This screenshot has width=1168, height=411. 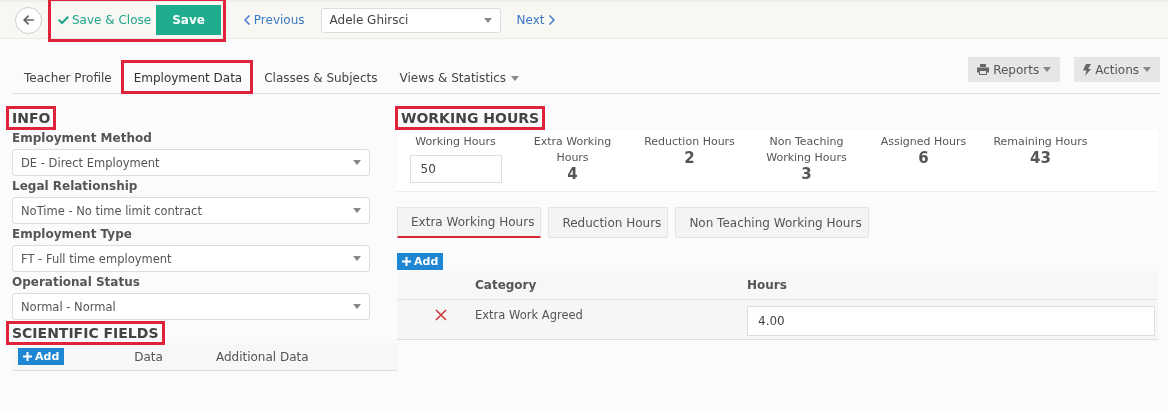 What do you see at coordinates (82, 138) in the screenshot?
I see `field-label: Employment Method` at bounding box center [82, 138].